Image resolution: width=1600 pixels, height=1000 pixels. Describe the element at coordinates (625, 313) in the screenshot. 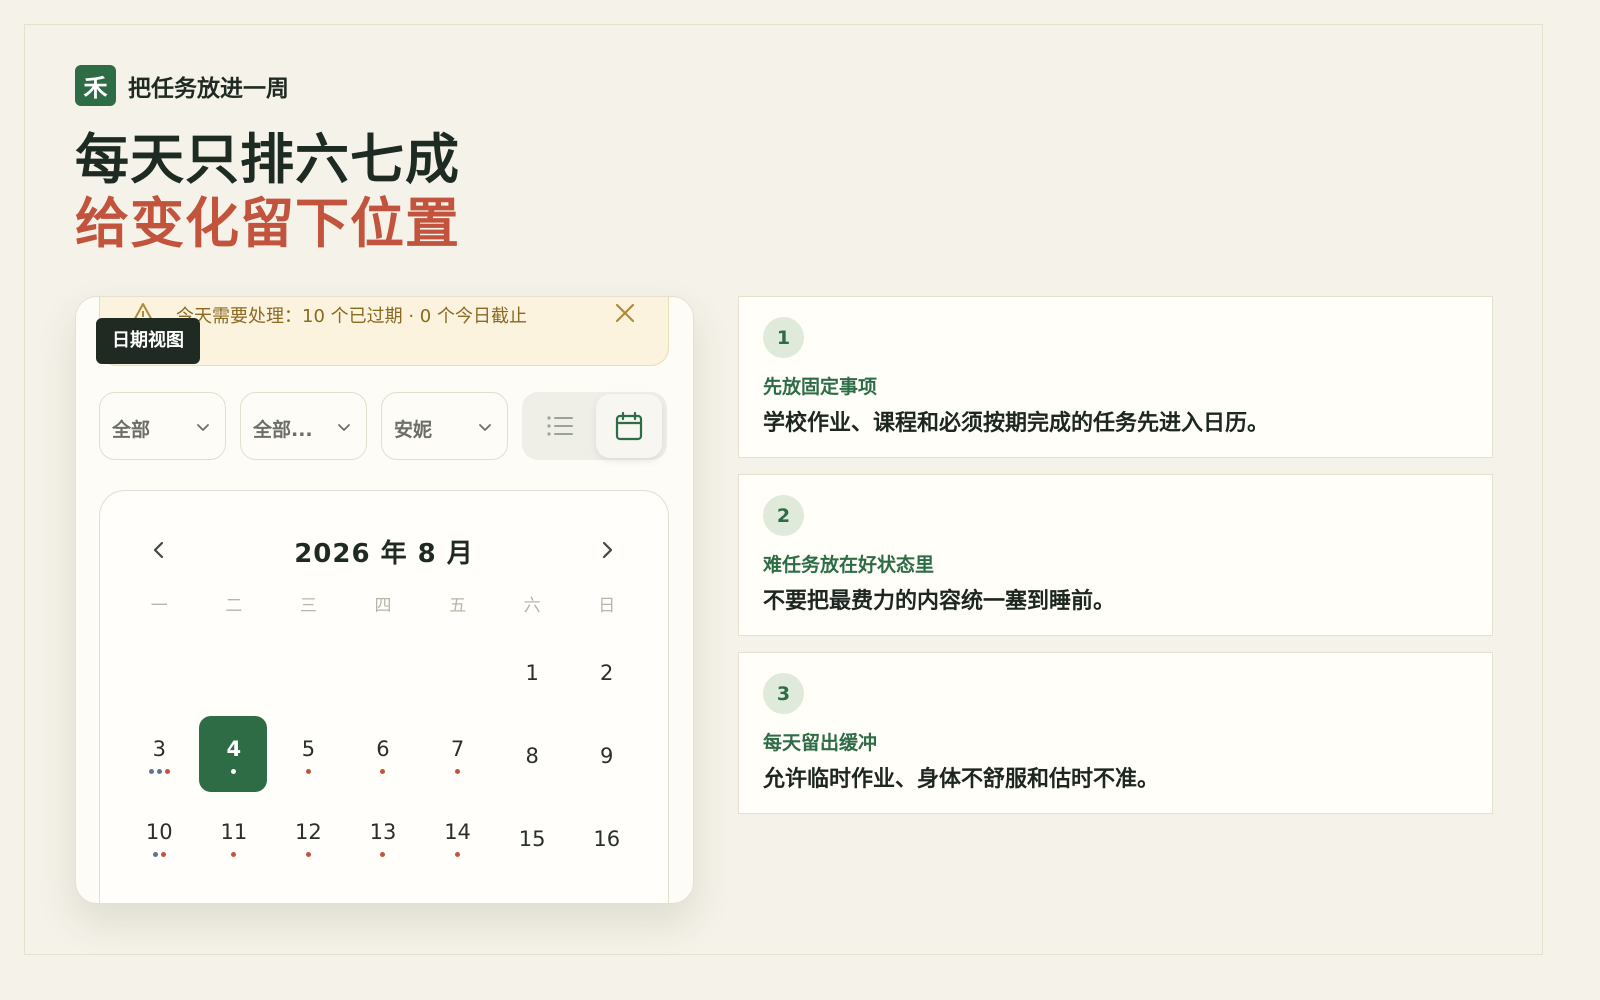

I see `close-icon` at that location.